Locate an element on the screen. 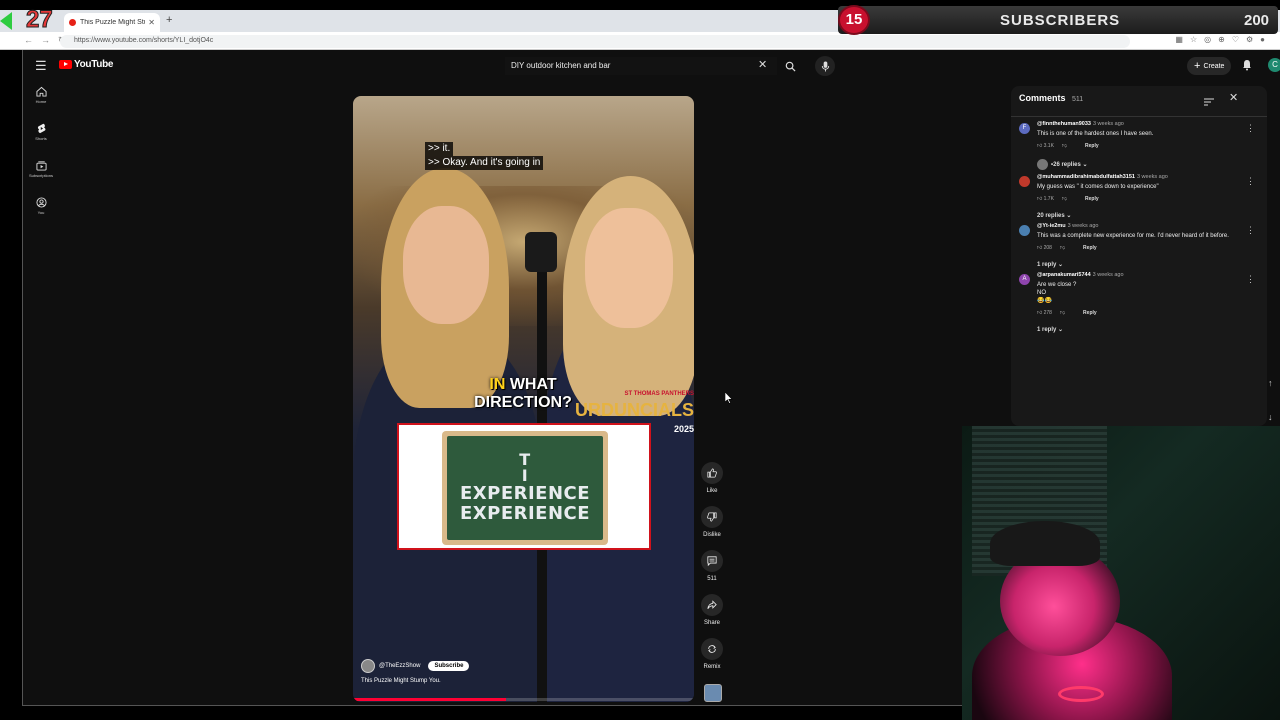  notifications-button is located at coordinates (1247, 67).